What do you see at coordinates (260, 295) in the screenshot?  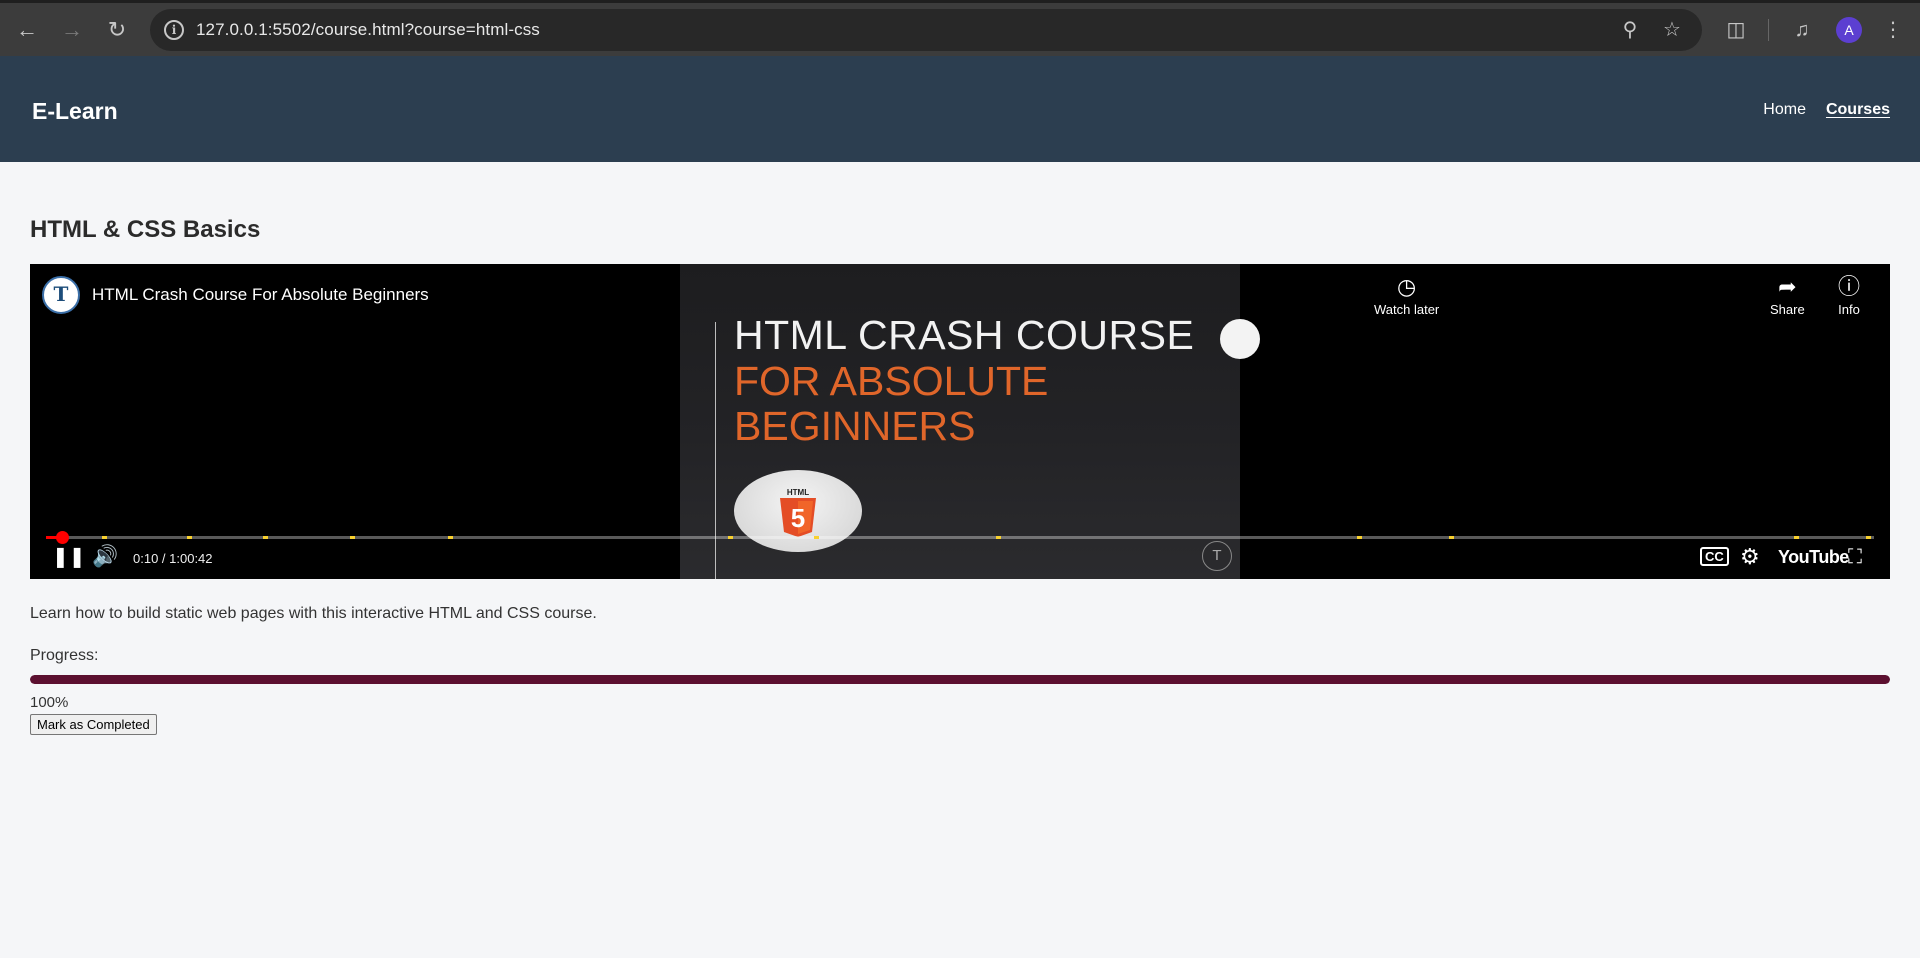 I see `video-title: HTML Crash Course For Absolute Beginners` at bounding box center [260, 295].